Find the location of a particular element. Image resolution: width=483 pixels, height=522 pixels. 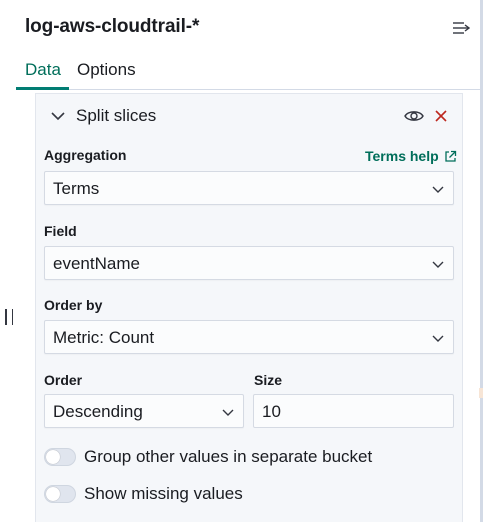

terms-help-link: Terms help is located at coordinates (411, 156).